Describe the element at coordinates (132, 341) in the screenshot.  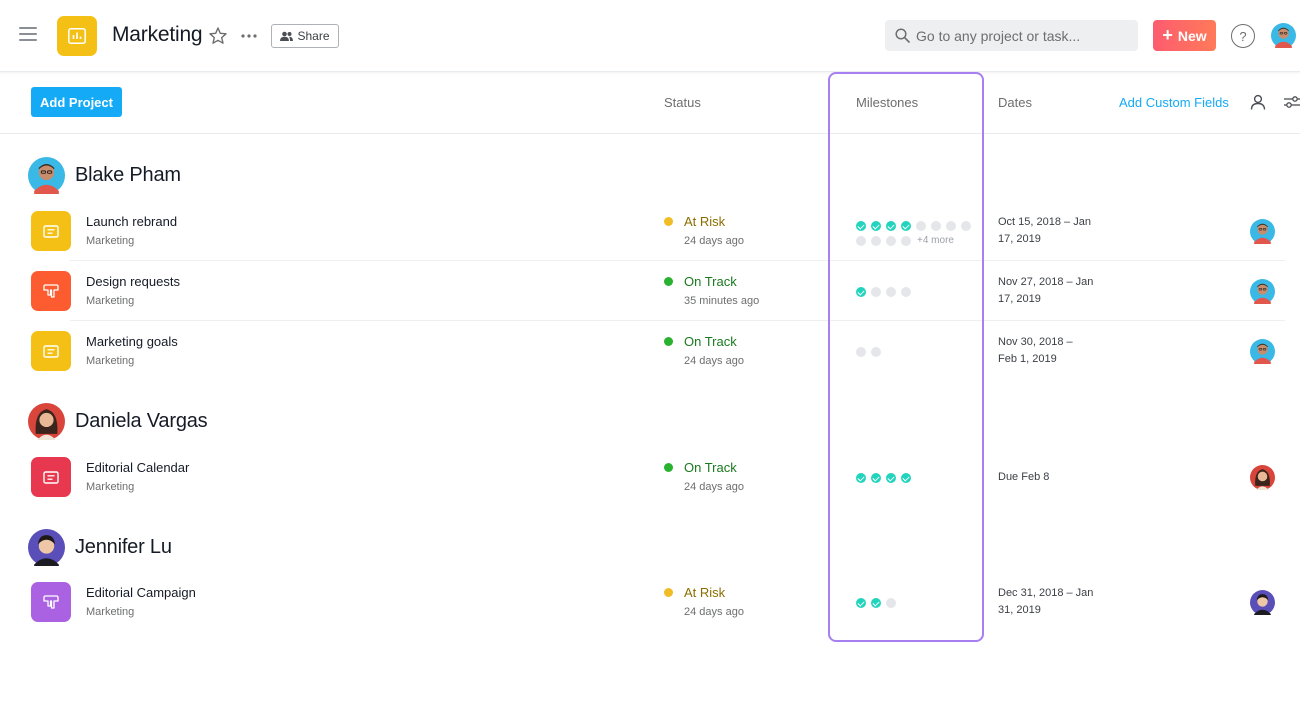
I see `project-name: Marketing goals` at that location.